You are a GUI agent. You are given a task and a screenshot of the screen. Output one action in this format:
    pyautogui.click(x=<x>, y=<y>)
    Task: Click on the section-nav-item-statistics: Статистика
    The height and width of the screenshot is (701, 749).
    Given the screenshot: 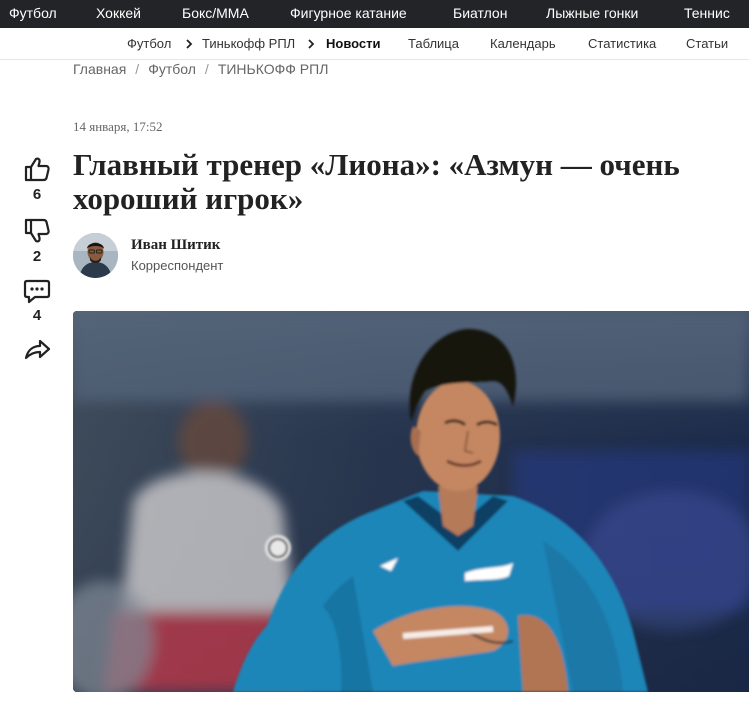 What is the action you would take?
    pyautogui.click(x=622, y=44)
    